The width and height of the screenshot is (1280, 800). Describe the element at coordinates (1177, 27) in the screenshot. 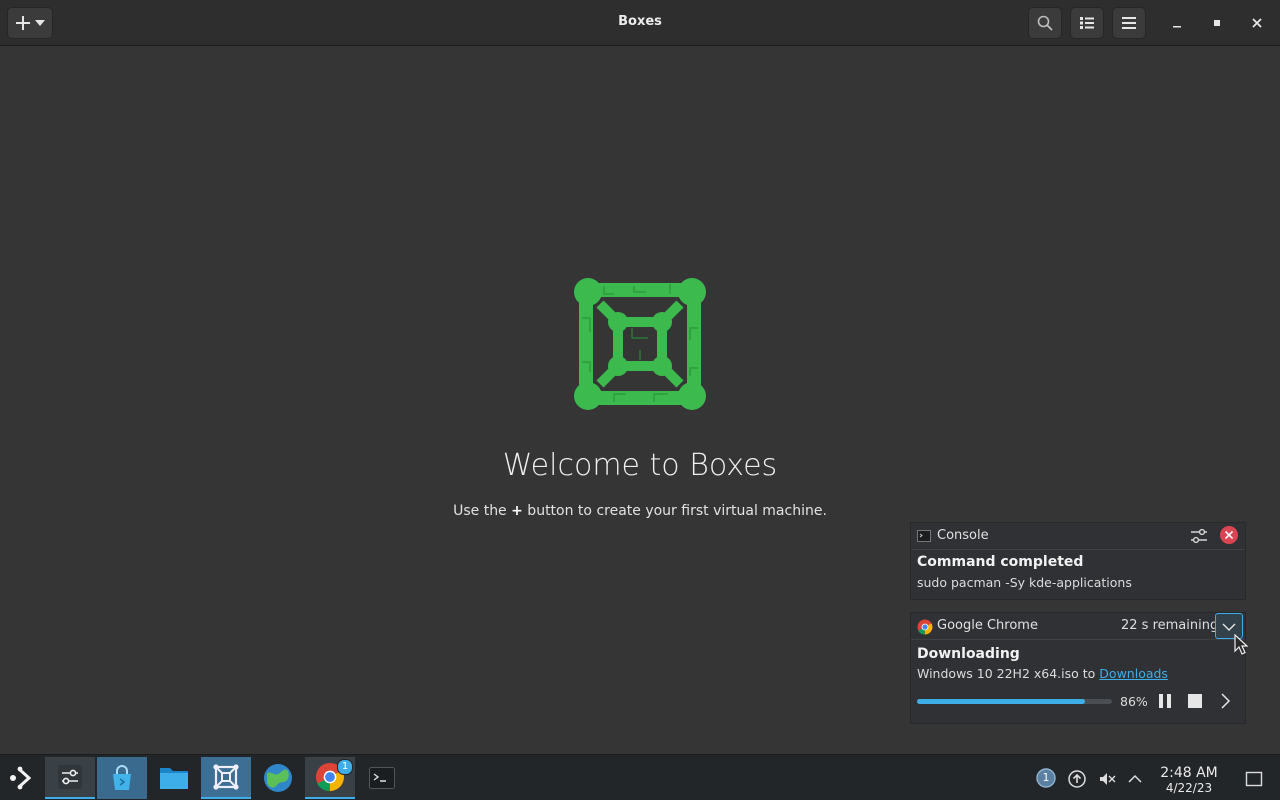

I see `minimize-icon` at that location.